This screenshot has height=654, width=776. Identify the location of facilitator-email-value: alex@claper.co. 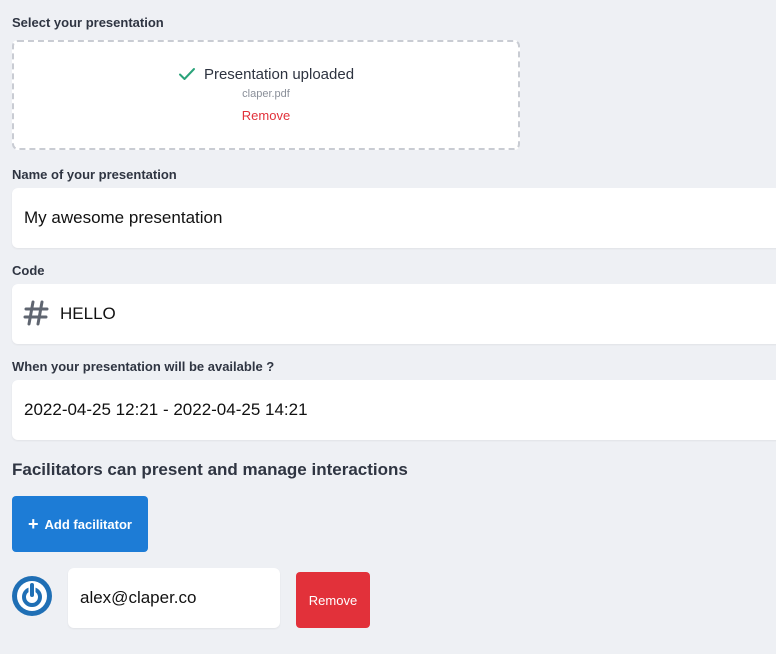
(138, 597).